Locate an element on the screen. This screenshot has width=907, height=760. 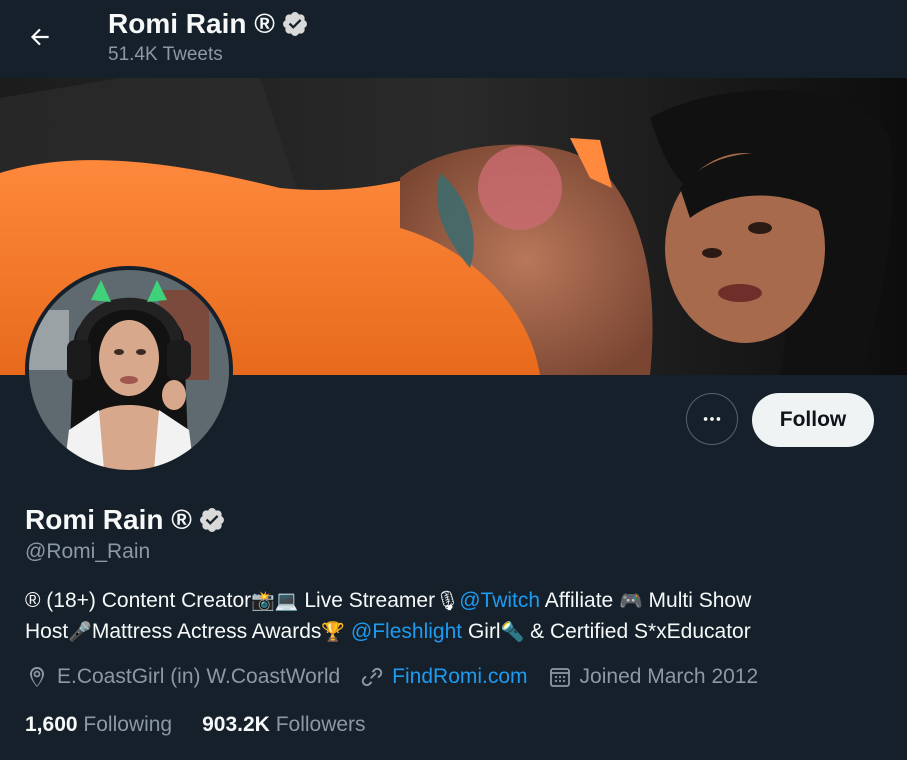
website-item: FindRomi.com is located at coordinates (444, 677).